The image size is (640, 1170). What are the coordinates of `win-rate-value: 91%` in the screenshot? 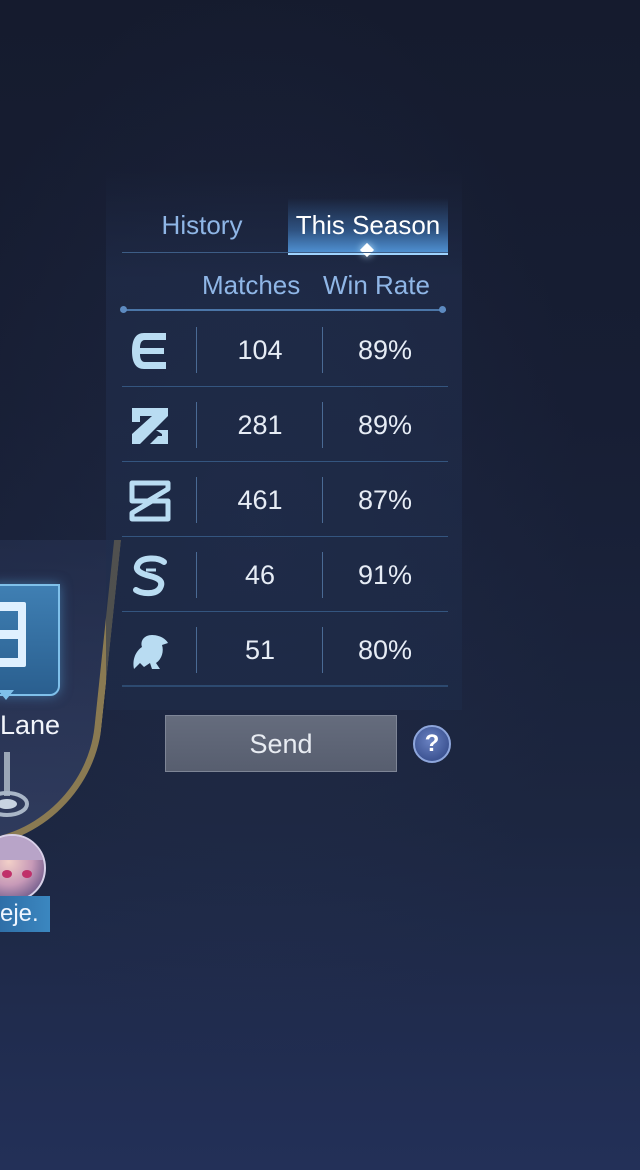 It's located at (385, 575).